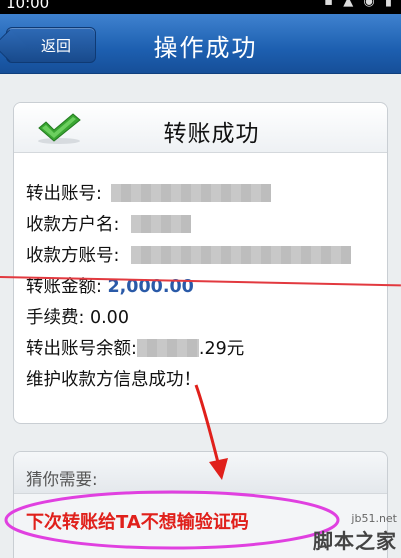 This screenshot has width=401, height=558. I want to click on suggestion-skip-code-link: 下次转账给TA不想输验证码, so click(137, 521).